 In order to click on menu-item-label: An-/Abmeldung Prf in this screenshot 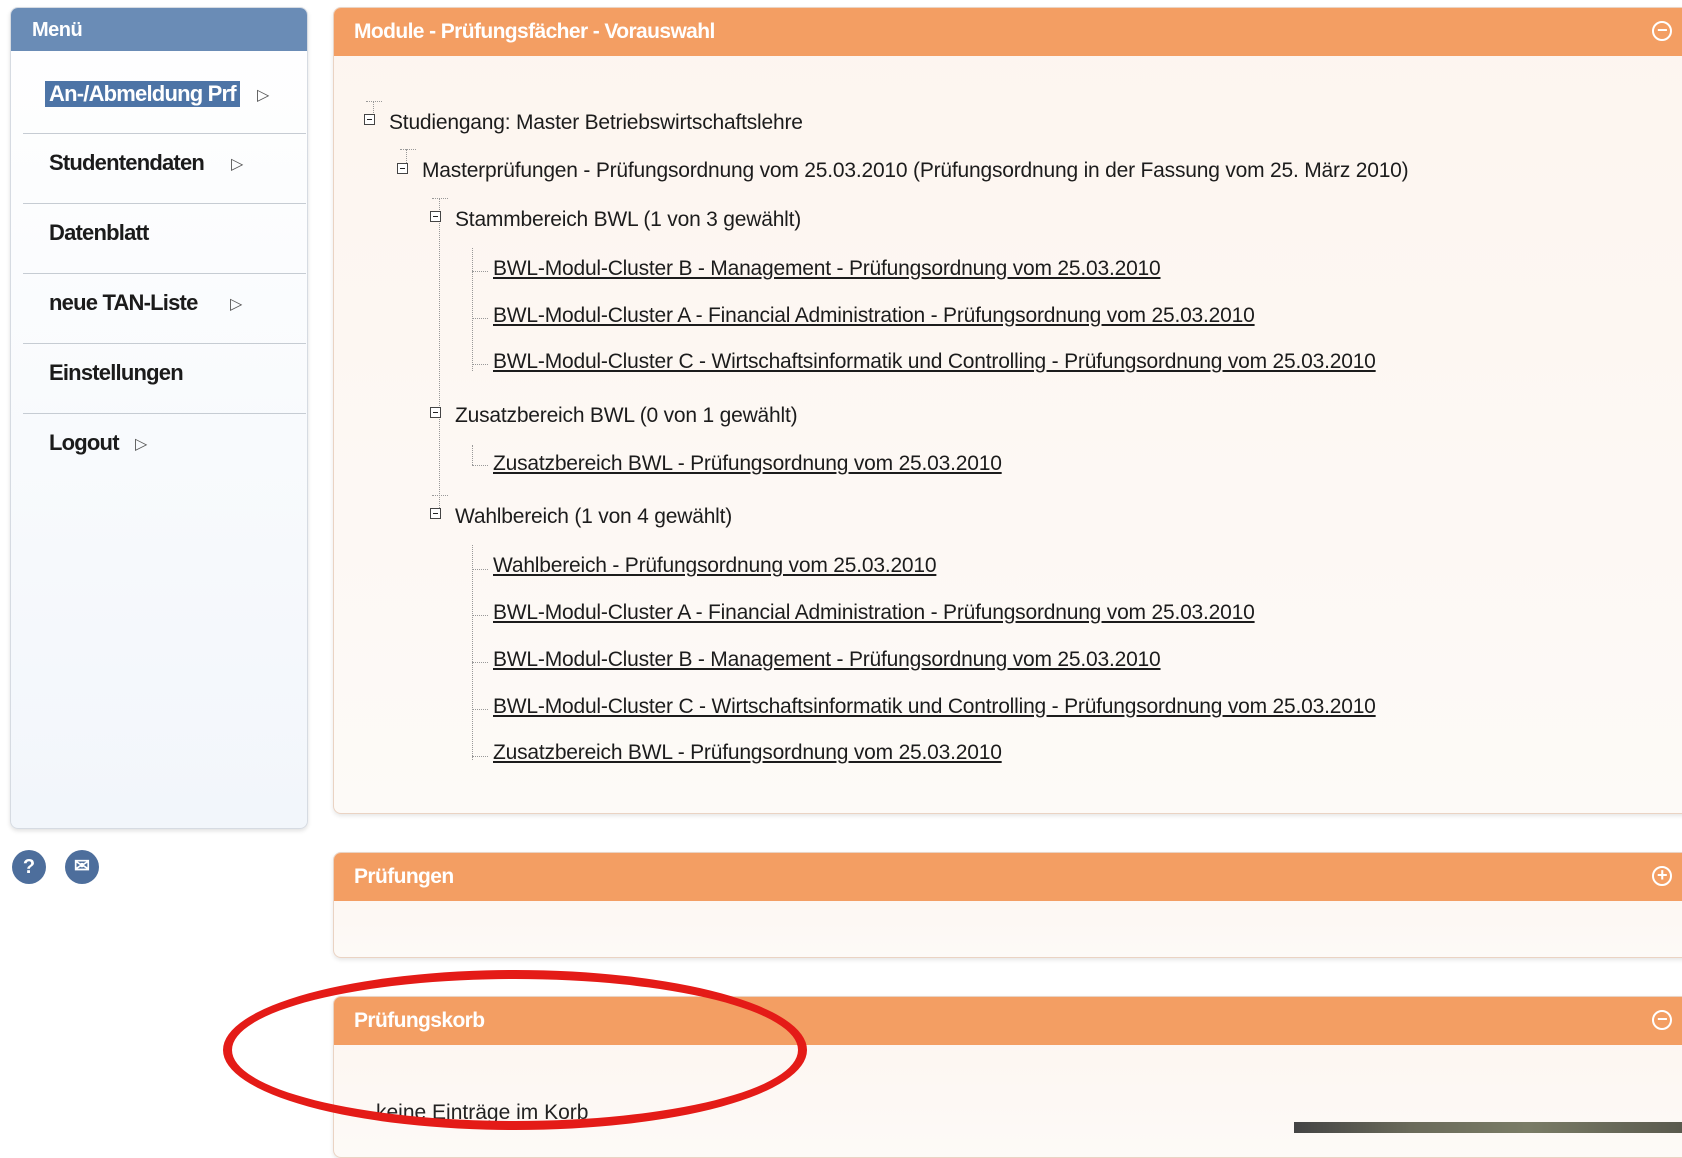, I will do `click(142, 94)`.